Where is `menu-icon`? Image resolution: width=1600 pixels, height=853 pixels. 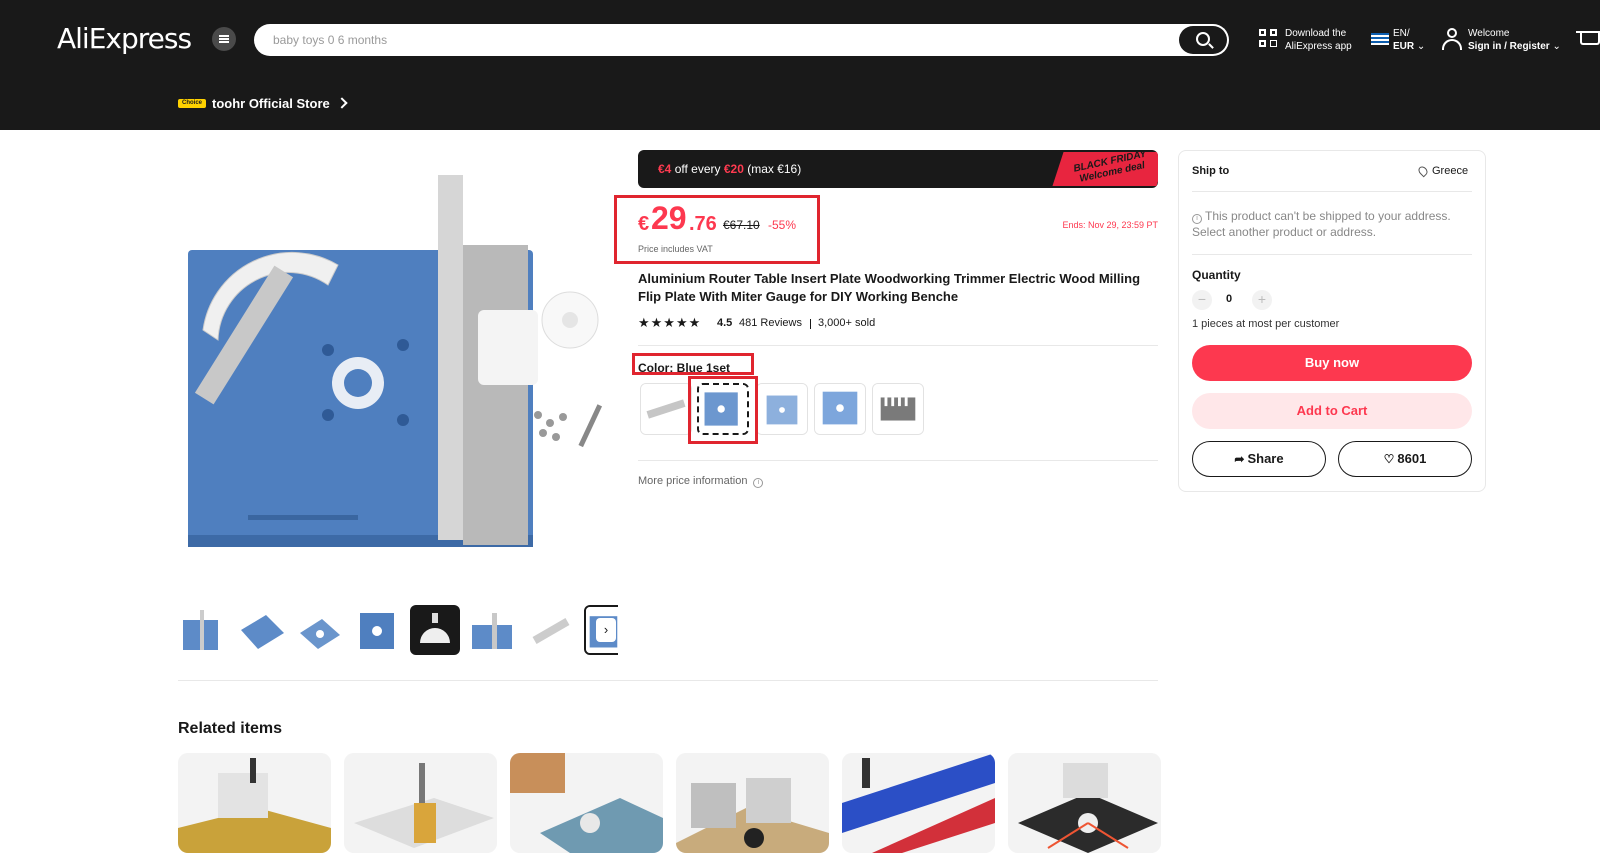 menu-icon is located at coordinates (224, 39).